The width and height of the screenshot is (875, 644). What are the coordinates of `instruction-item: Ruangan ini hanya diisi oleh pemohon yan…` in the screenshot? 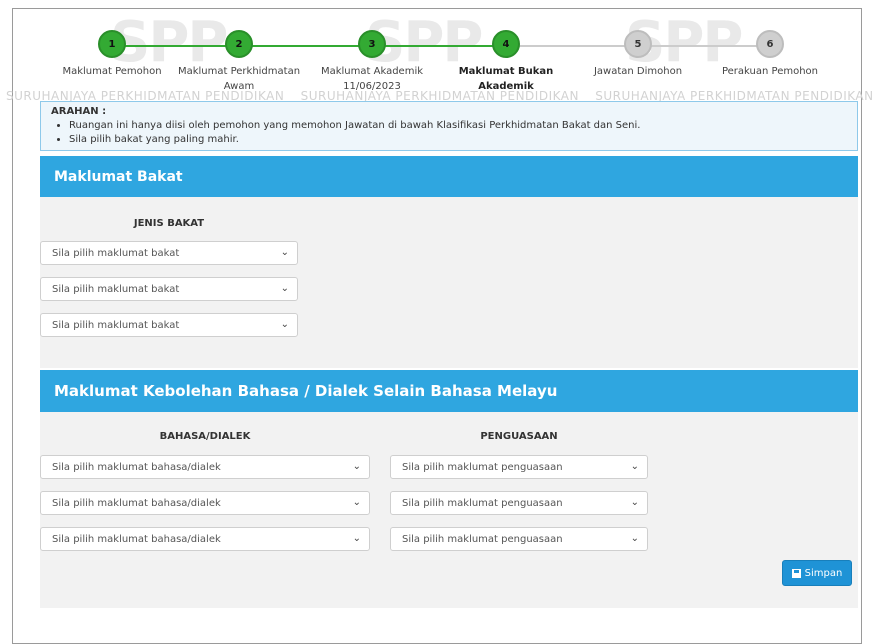 It's located at (458, 126).